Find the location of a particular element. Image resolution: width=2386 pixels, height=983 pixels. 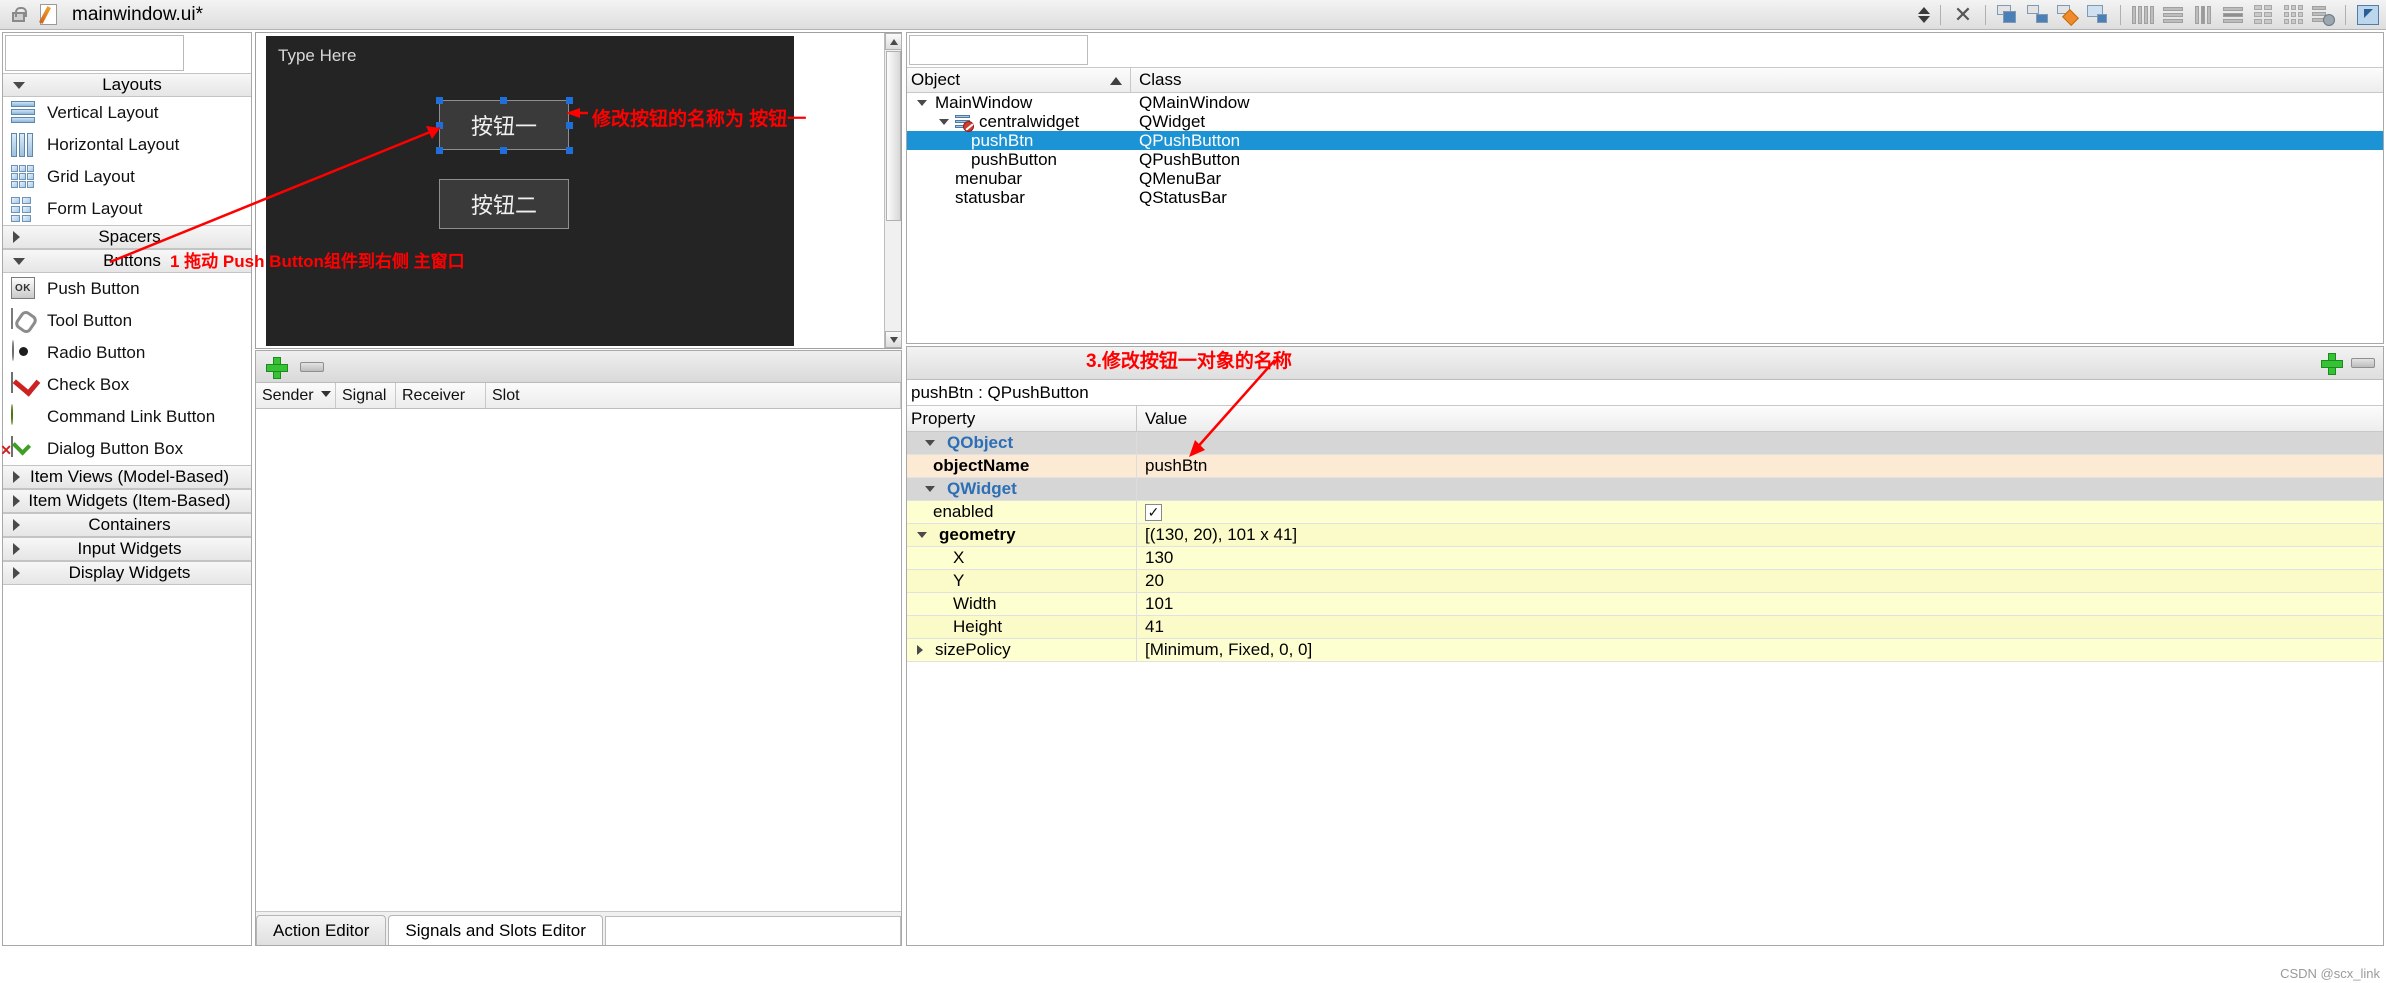

column-header-value: Value is located at coordinates (1760, 418).